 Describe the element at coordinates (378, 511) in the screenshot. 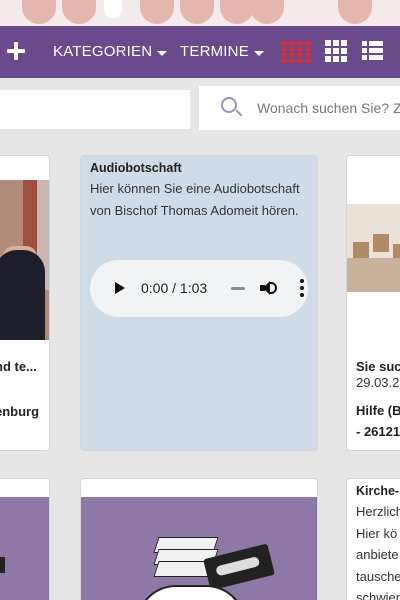

I see `card-text-line: Herzlich` at that location.